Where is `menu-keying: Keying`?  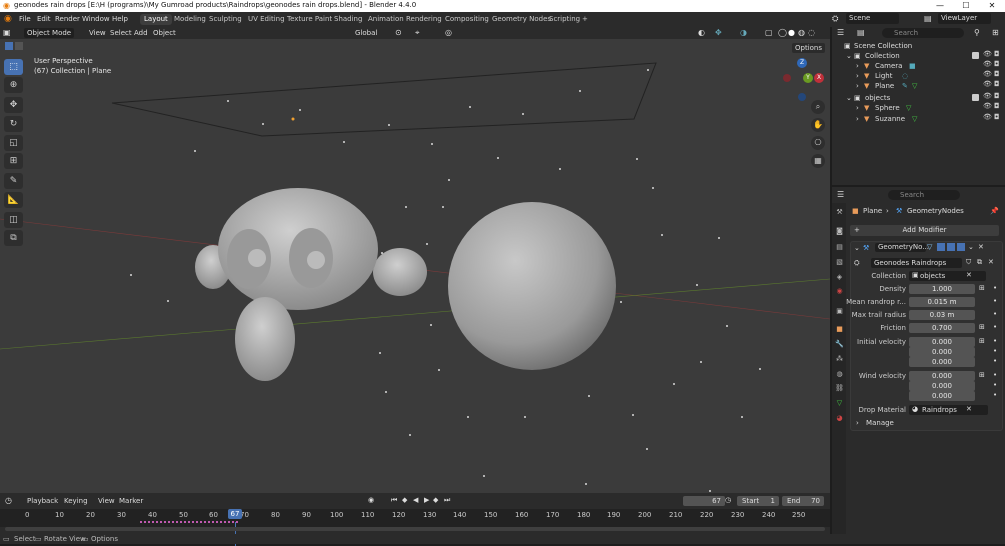 menu-keying: Keying is located at coordinates (76, 501).